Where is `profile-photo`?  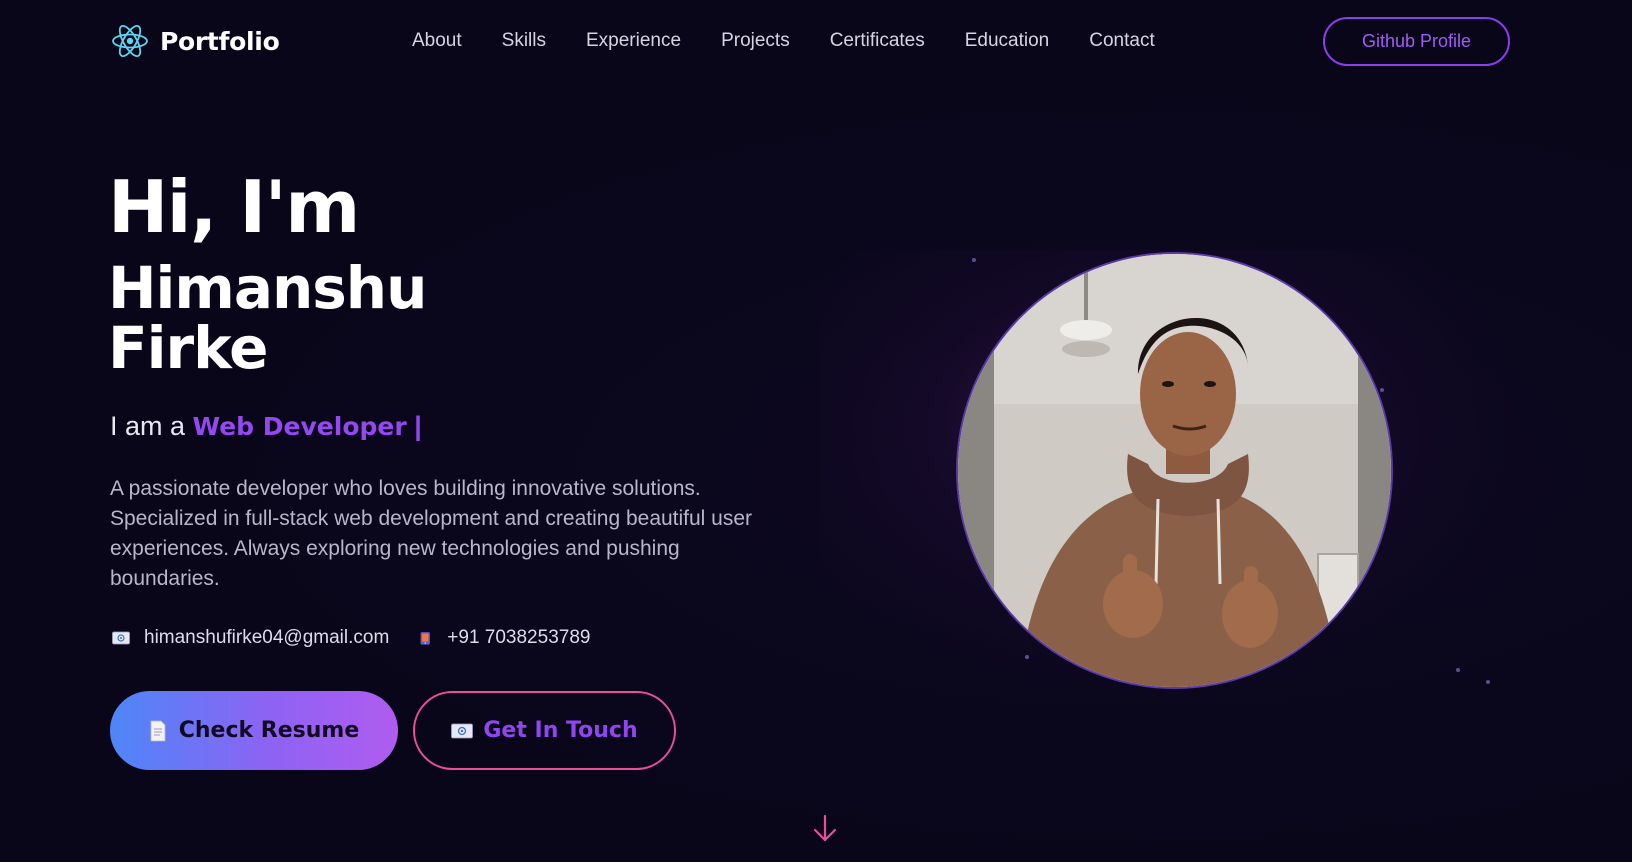
profile-photo is located at coordinates (1174, 470).